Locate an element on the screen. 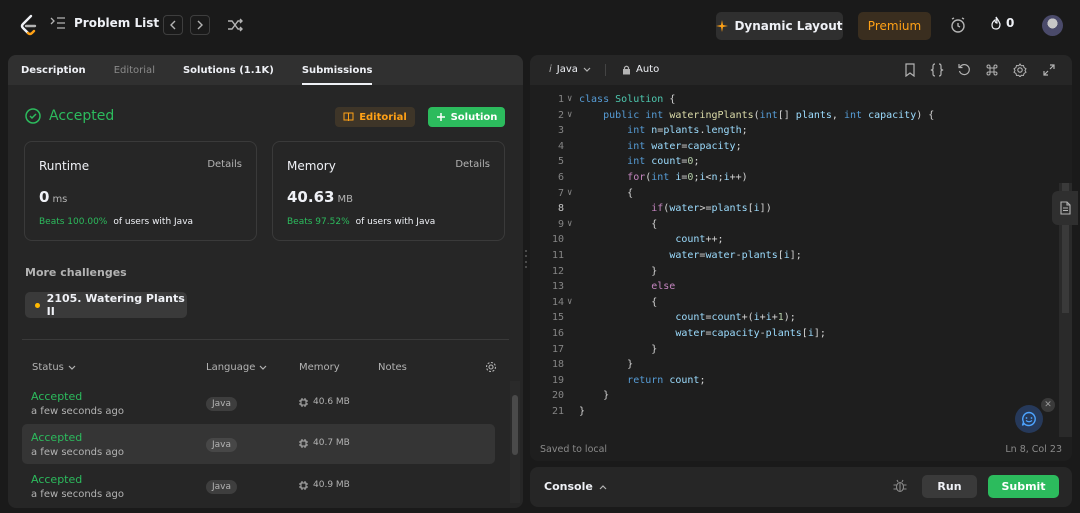 Image resolution: width=1080 pixels, height=513 pixels. streak-counter: 0 is located at coordinates (1002, 23).